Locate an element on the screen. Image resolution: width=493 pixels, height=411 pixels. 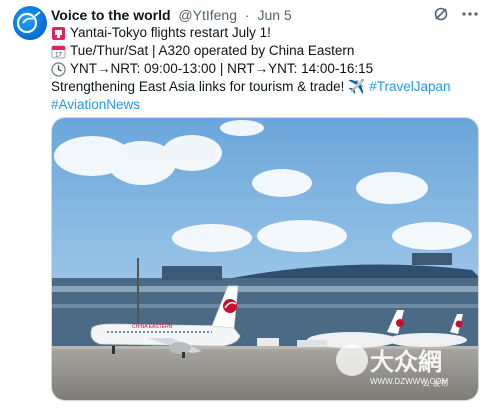
calendar-icon: 17 is located at coordinates (58, 51).